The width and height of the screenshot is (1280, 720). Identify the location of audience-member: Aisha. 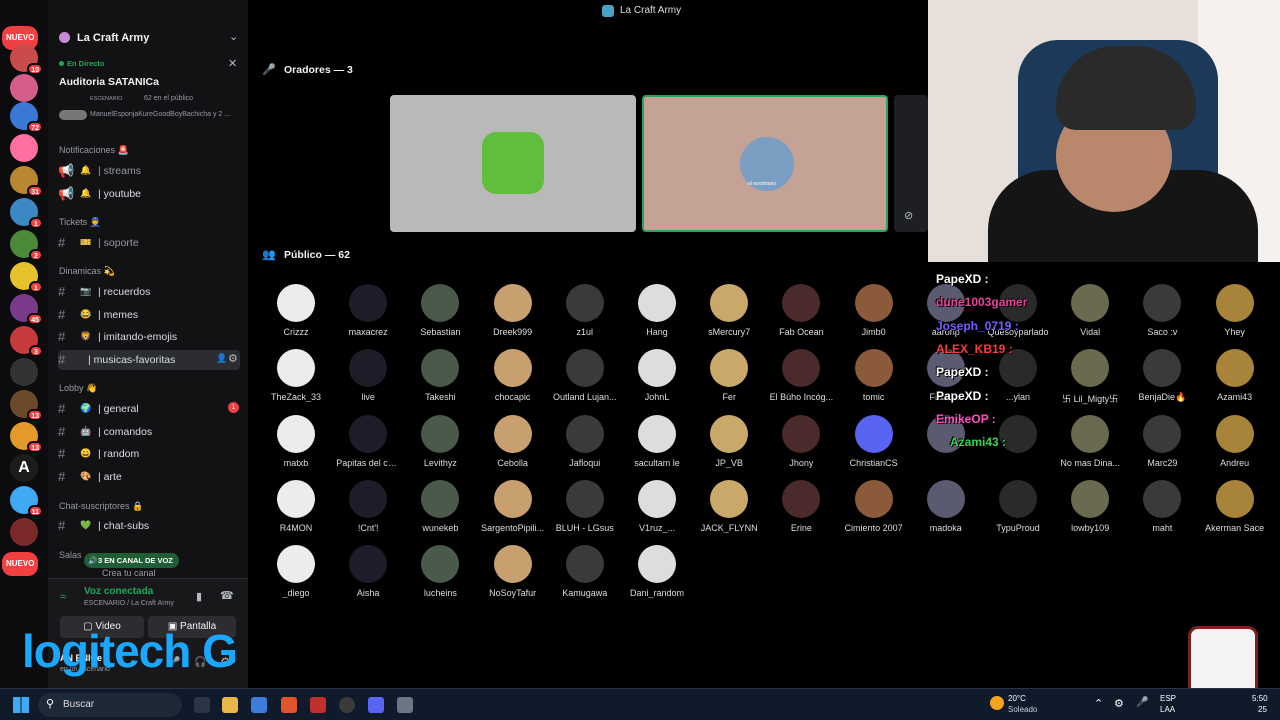
(368, 571).